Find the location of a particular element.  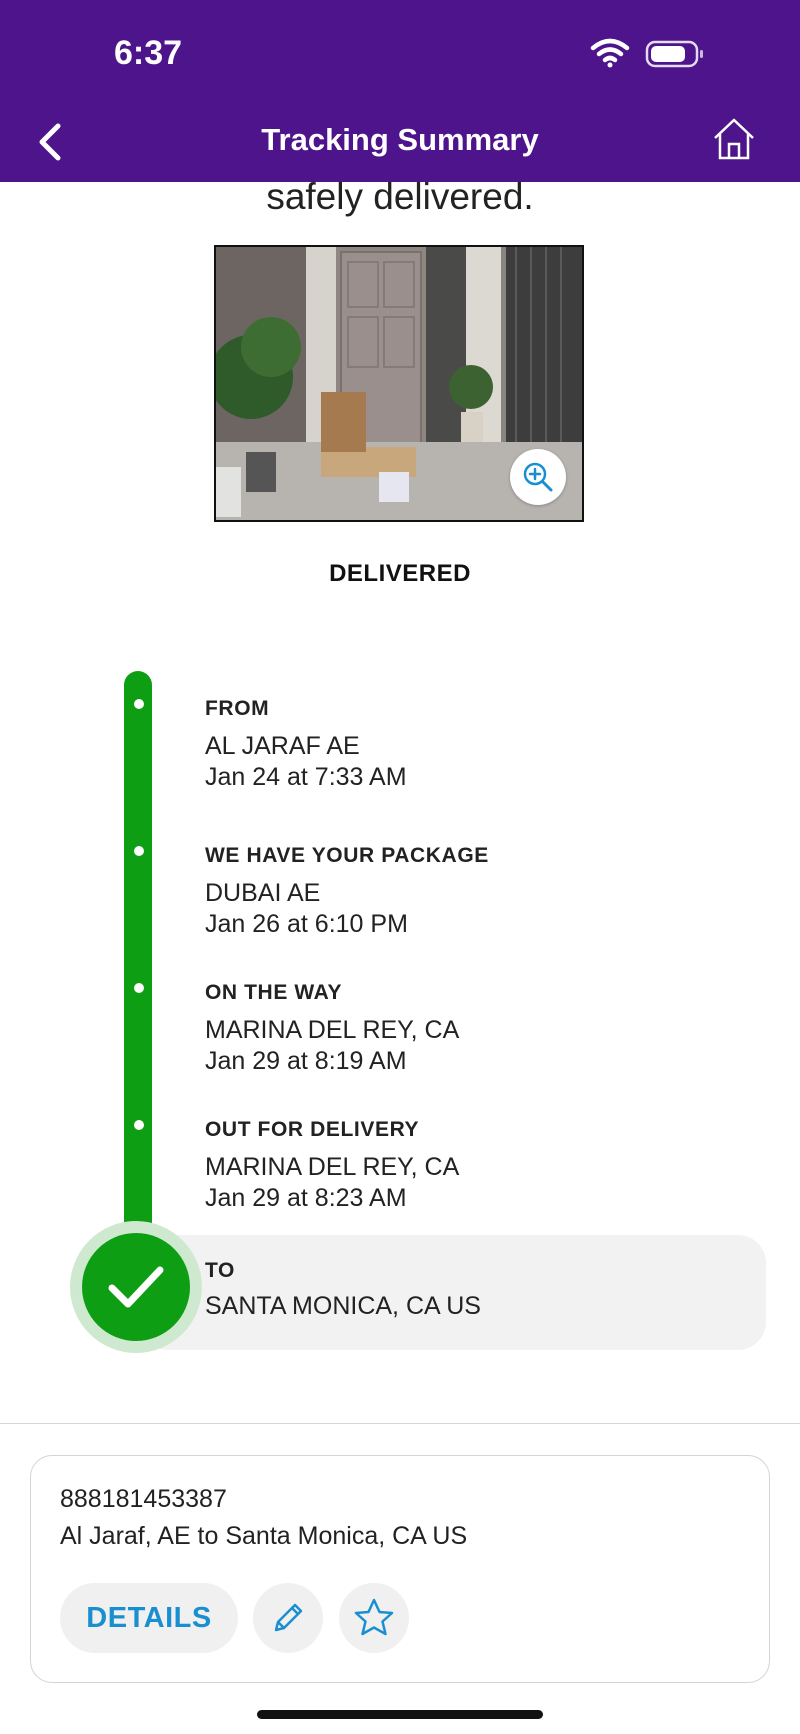

shipment-route: Al Jaraf, AE to Santa Monica, CA US is located at coordinates (264, 1536).